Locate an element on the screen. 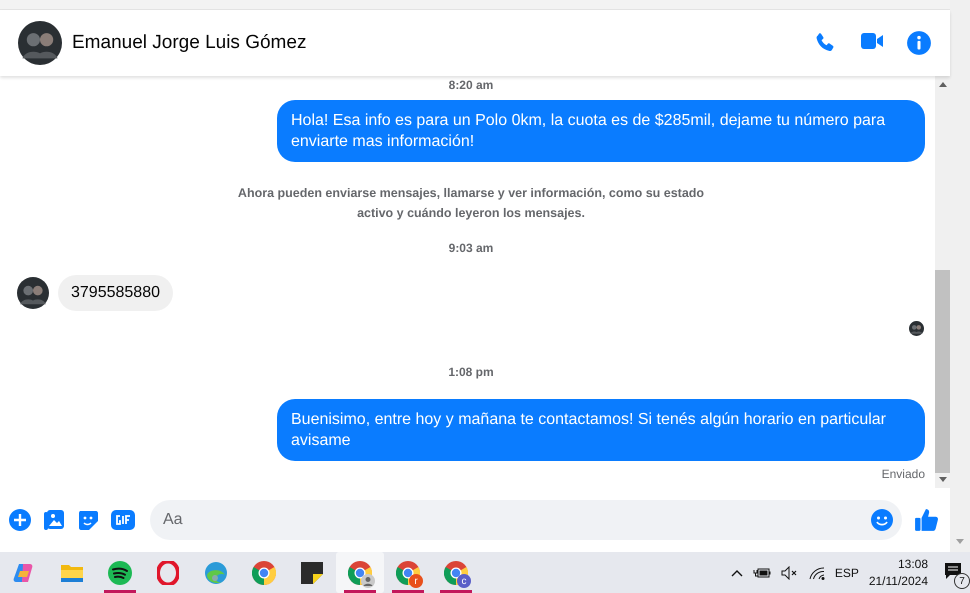 This screenshot has width=970, height=593. muted-speaker-icon is located at coordinates (789, 573).